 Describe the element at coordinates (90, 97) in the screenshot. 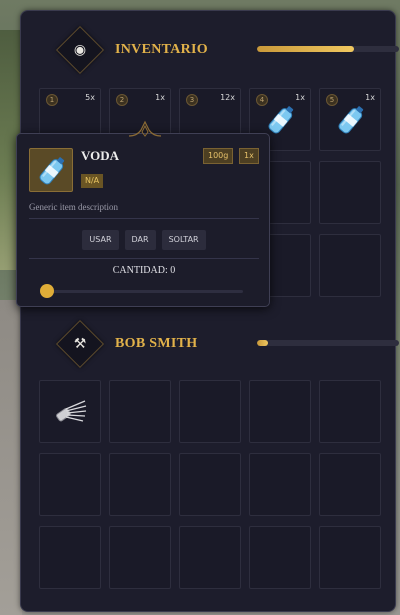

I see `slot-count: 5x` at that location.